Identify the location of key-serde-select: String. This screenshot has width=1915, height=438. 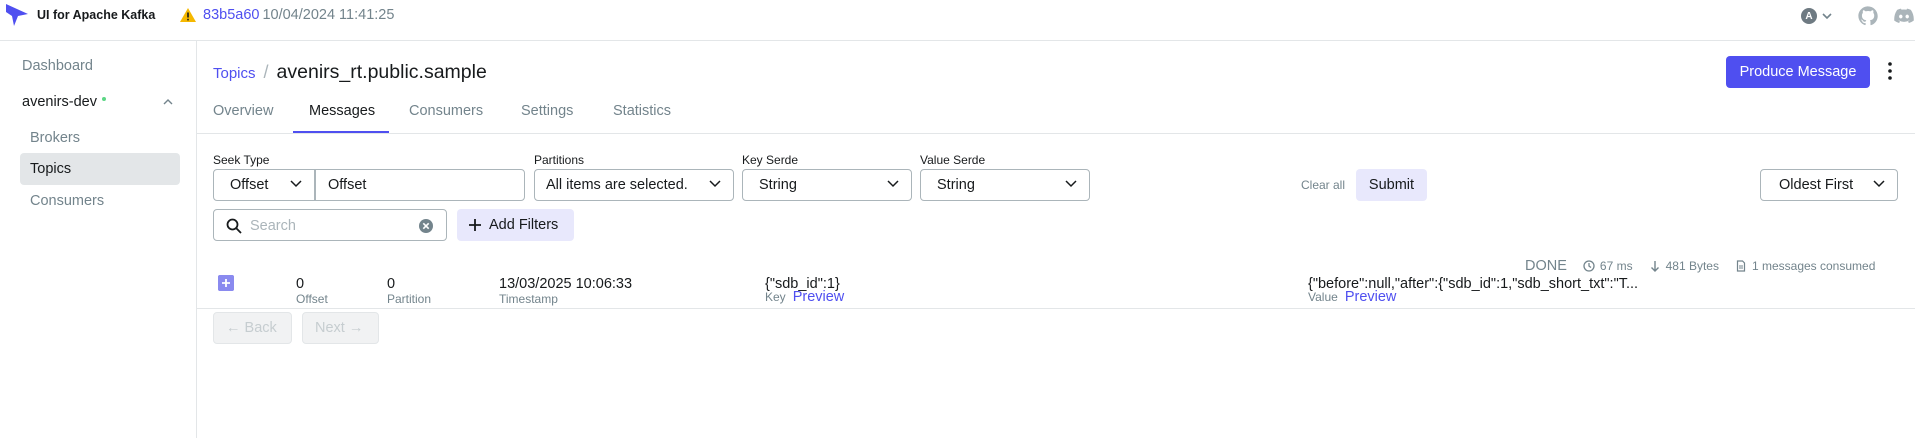
(827, 185).